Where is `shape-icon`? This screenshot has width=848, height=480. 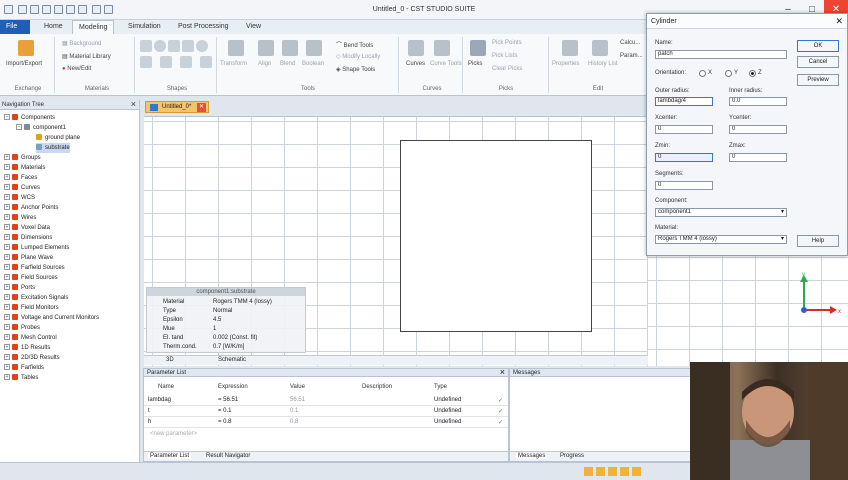 shape-icon is located at coordinates (206, 62).